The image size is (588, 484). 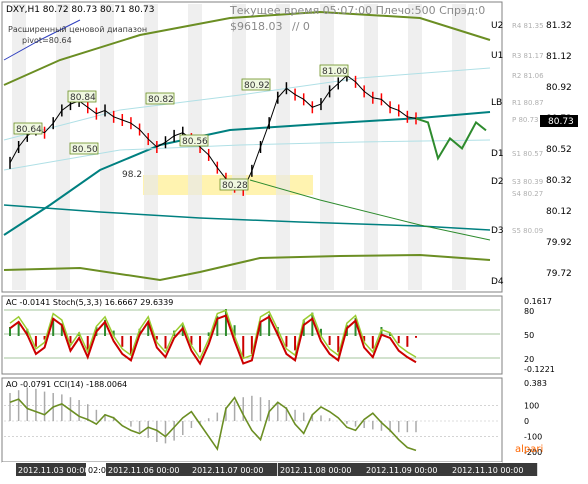 What do you see at coordinates (315, 470) in the screenshot?
I see `time-axis-label: 2012.11.08 00:00` at bounding box center [315, 470].